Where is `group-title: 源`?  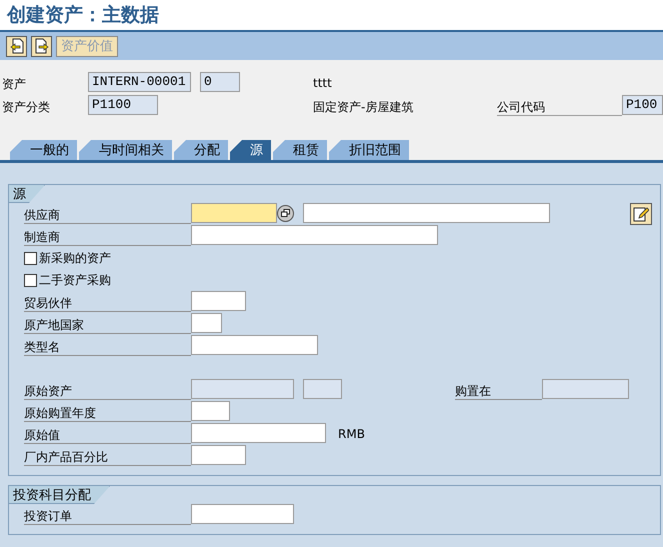
group-title: 源 is located at coordinates (27, 194).